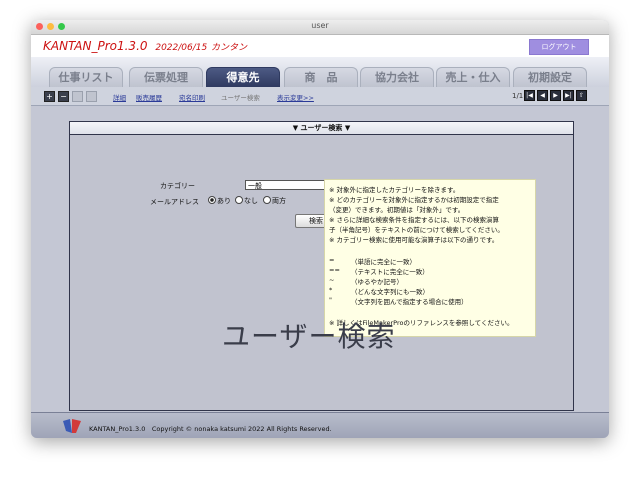 The height and width of the screenshot is (480, 640). Describe the element at coordinates (86, 77) in the screenshot. I see `tab-job-list: 仕事リスト` at that location.